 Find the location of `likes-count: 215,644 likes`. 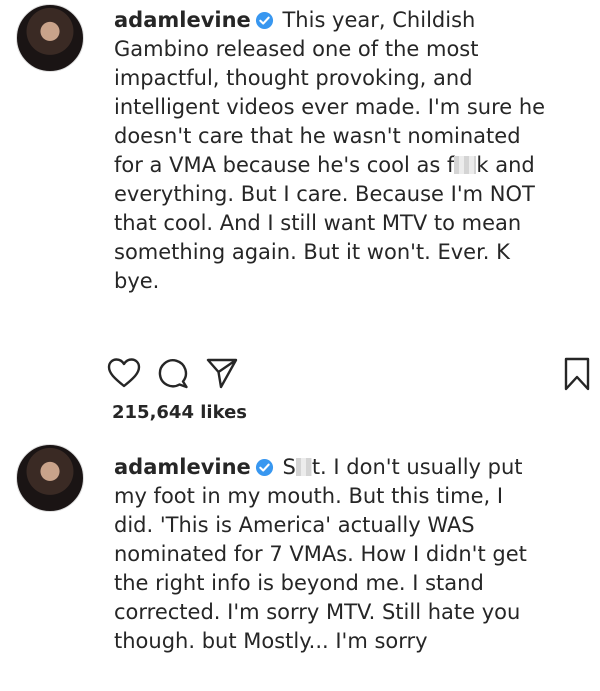

likes-count: 215,644 likes is located at coordinates (179, 412).